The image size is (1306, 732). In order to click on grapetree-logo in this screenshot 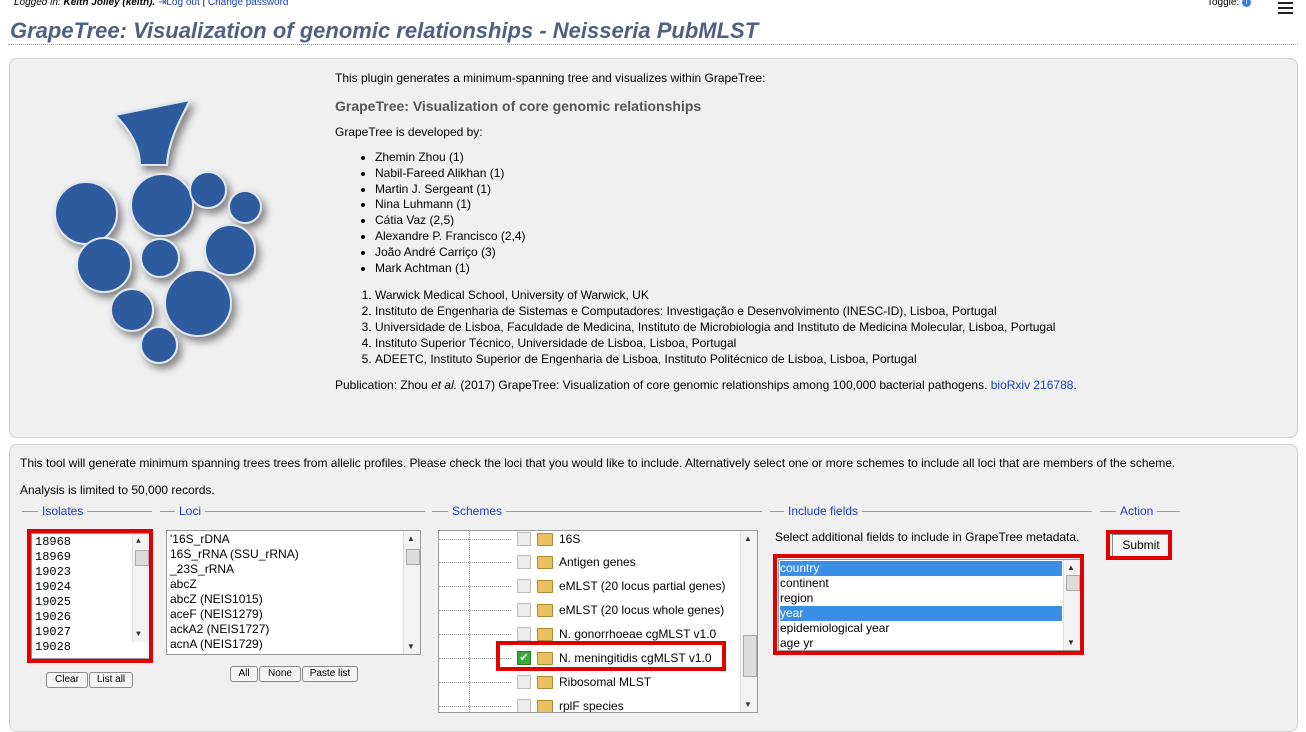, I will do `click(158, 231)`.